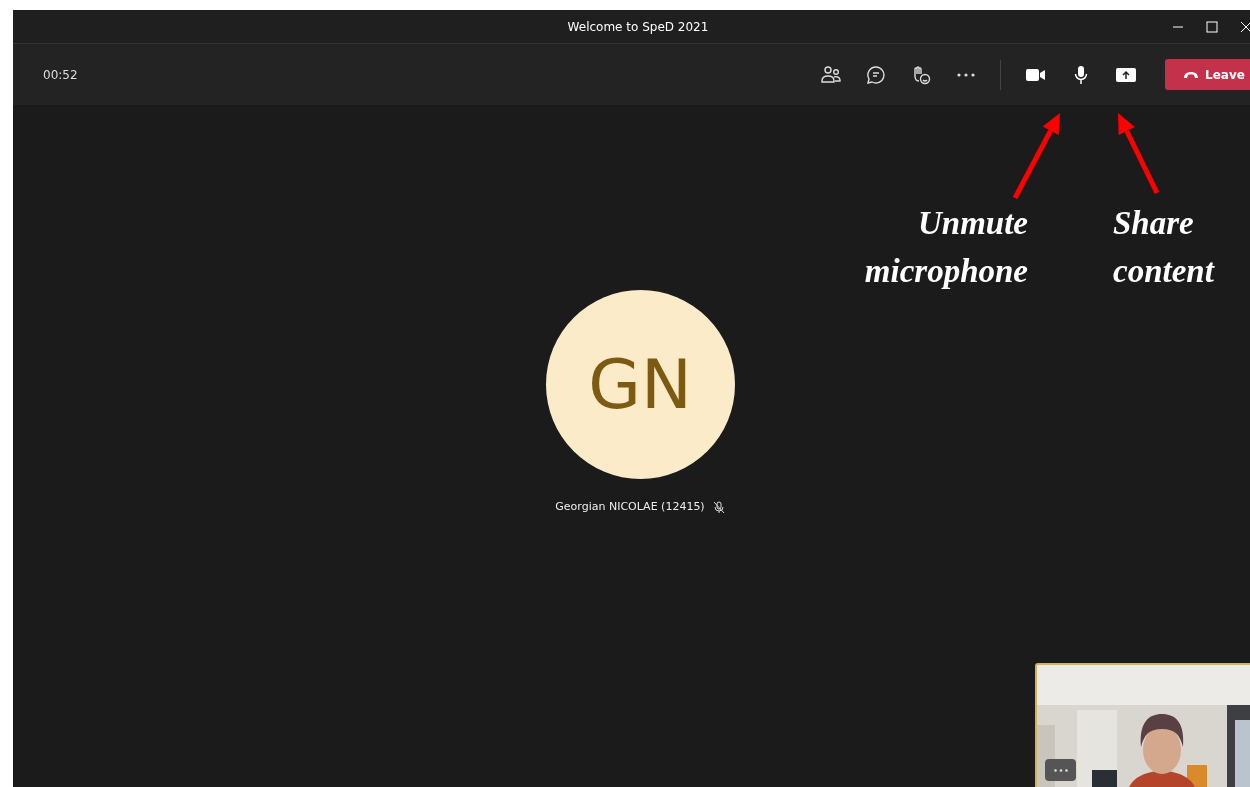  I want to click on participant-name: Georgian NICOLAE (12415), so click(630, 507).